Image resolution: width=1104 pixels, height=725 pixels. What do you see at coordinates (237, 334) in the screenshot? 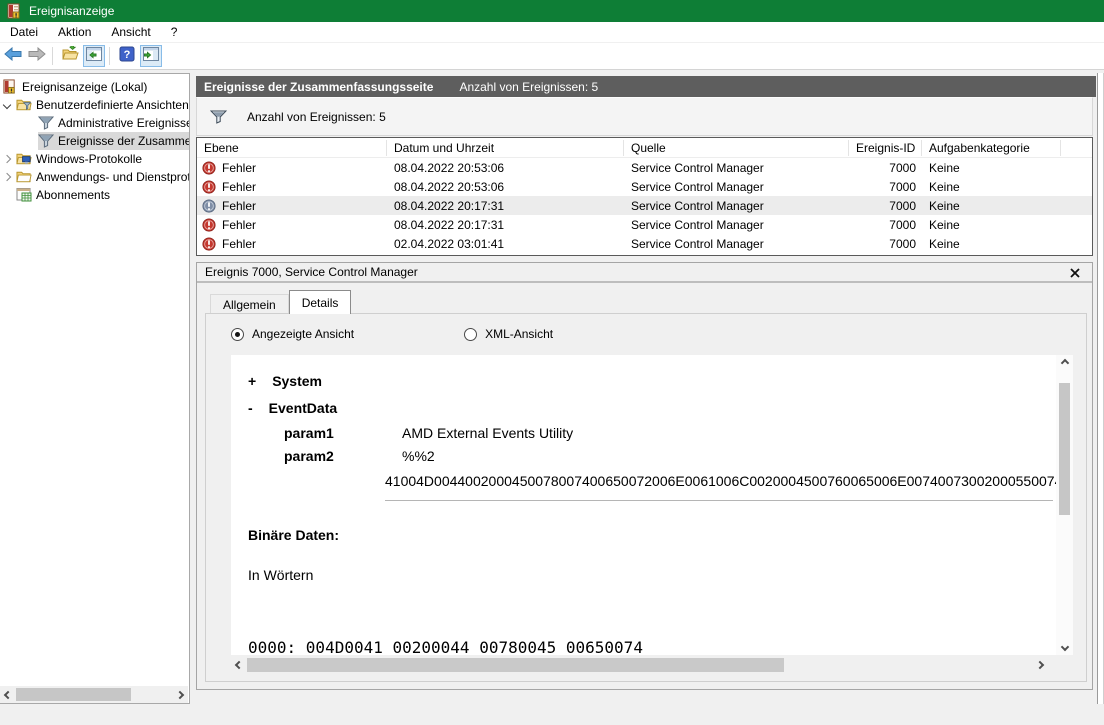
I see `radio-friendly-view` at bounding box center [237, 334].